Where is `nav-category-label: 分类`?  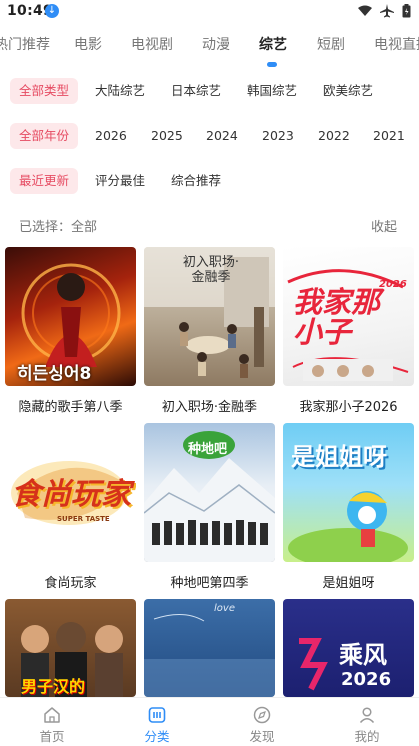 nav-category-label: 分类 is located at coordinates (157, 736).